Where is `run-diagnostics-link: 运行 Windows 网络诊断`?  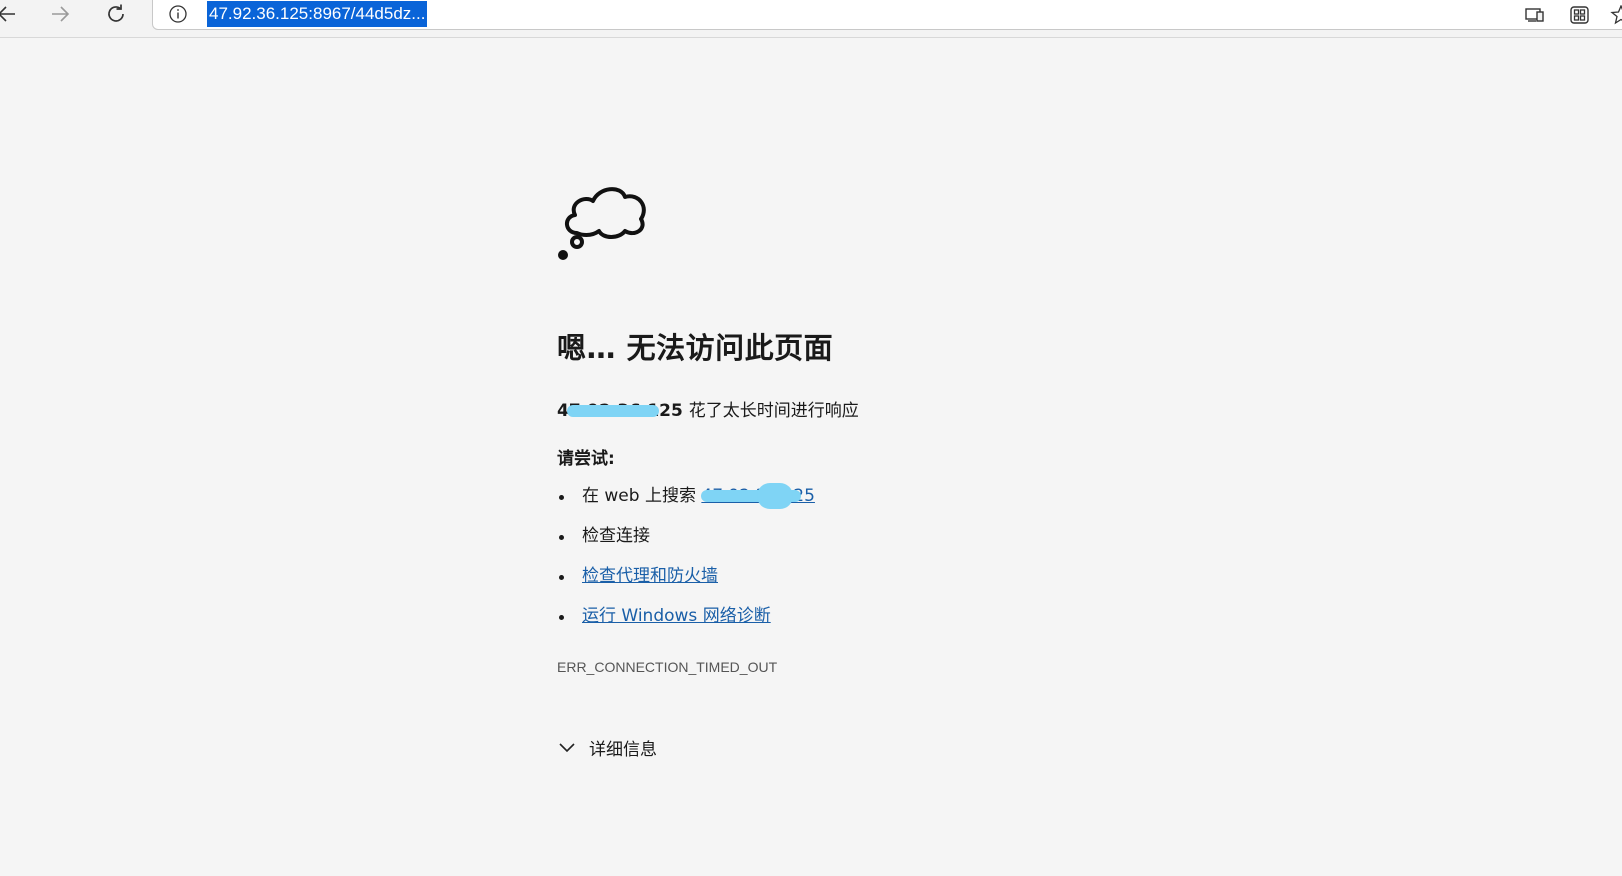 run-diagnostics-link: 运行 Windows 网络诊断 is located at coordinates (676, 616).